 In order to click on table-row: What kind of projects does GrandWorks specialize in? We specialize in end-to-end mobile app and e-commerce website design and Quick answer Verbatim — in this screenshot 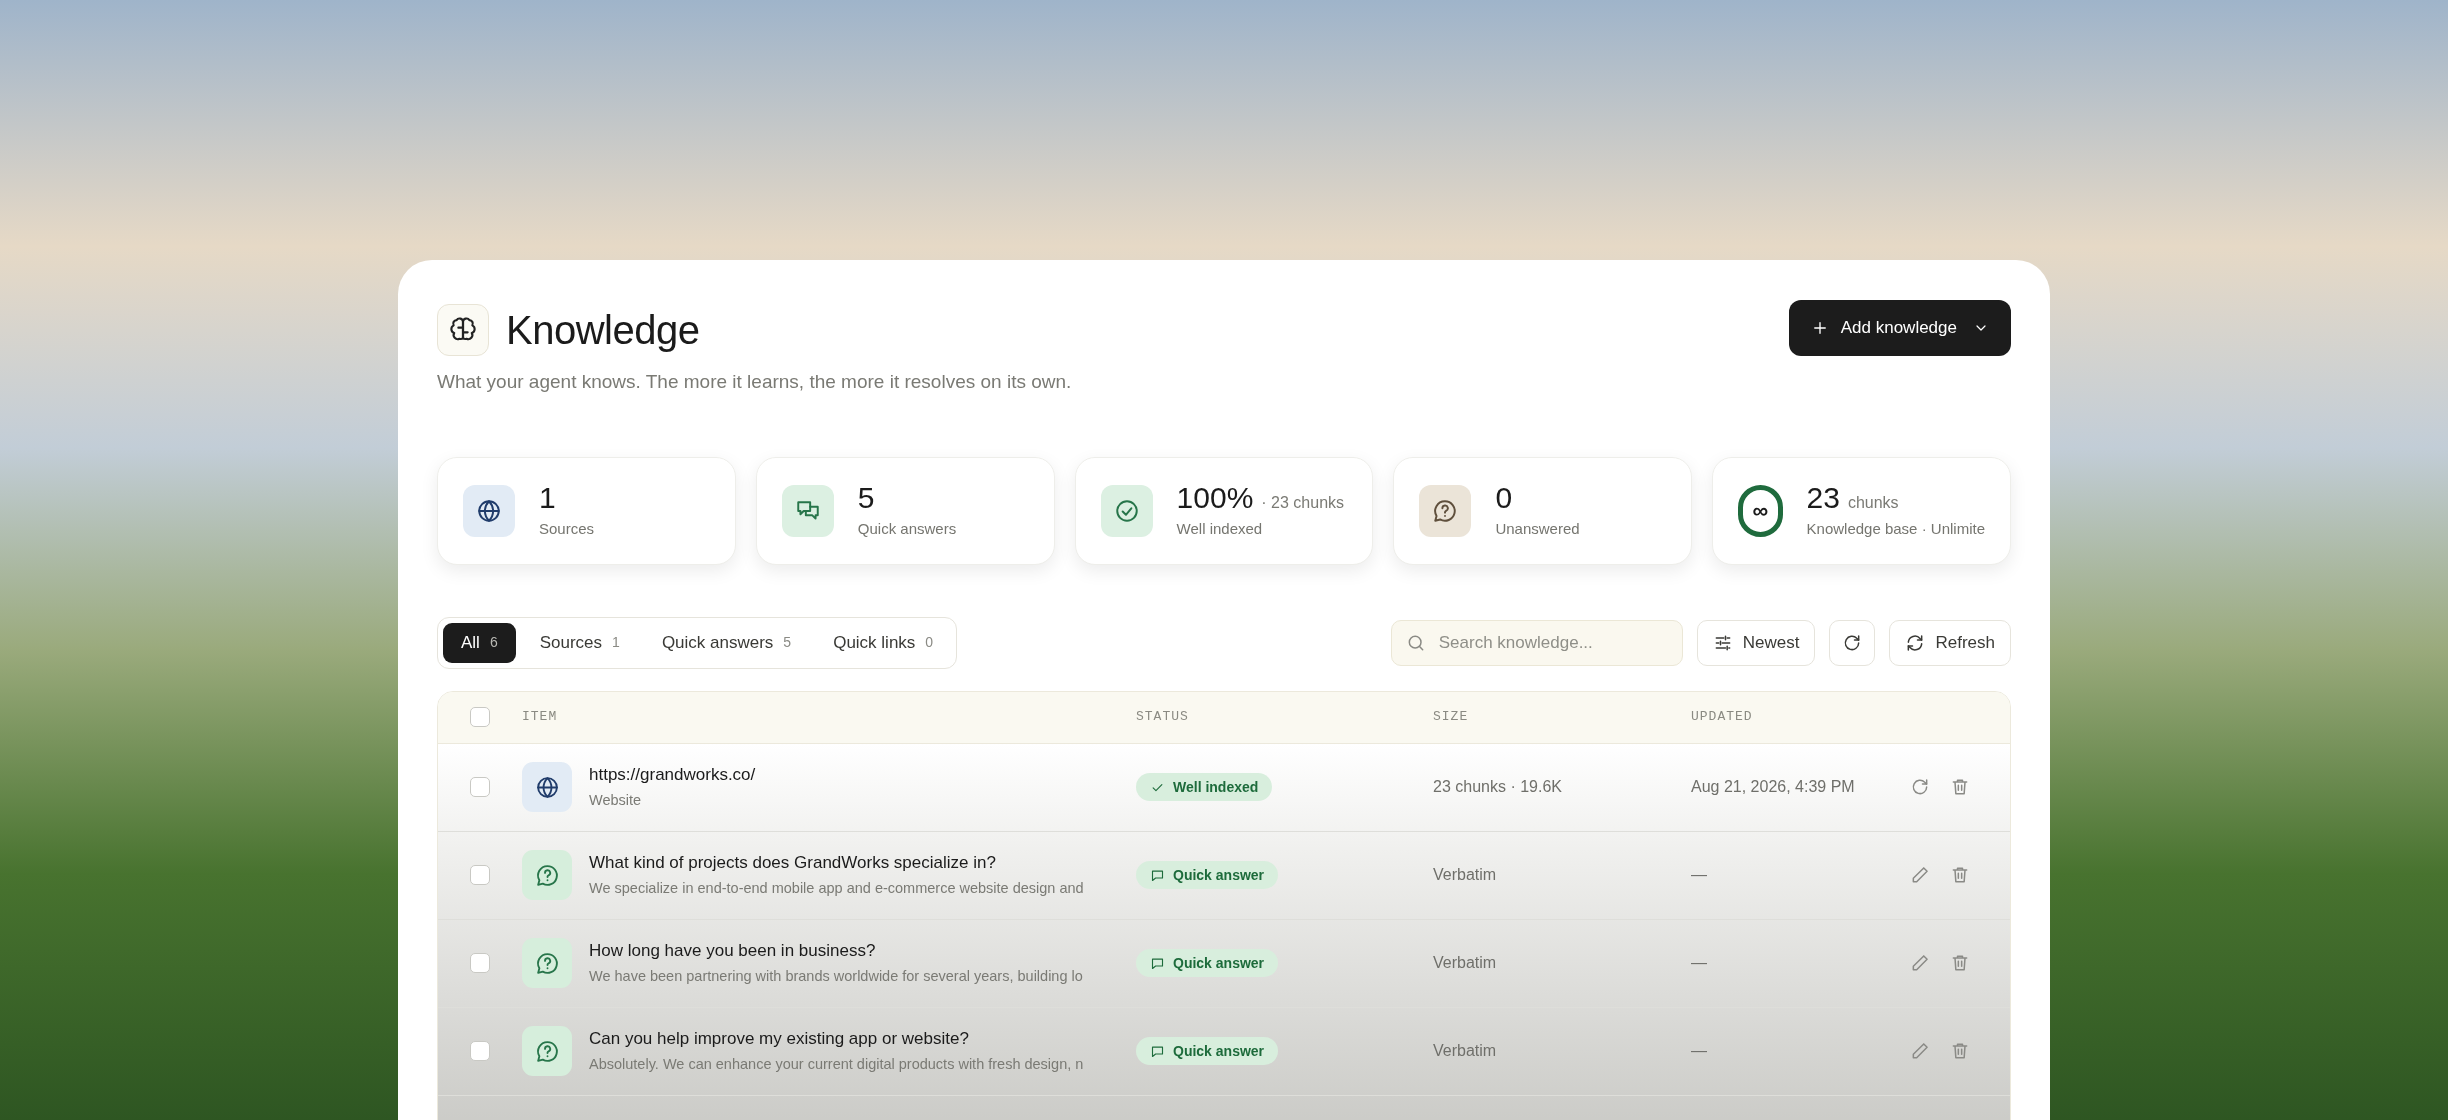, I will do `click(1224, 875)`.